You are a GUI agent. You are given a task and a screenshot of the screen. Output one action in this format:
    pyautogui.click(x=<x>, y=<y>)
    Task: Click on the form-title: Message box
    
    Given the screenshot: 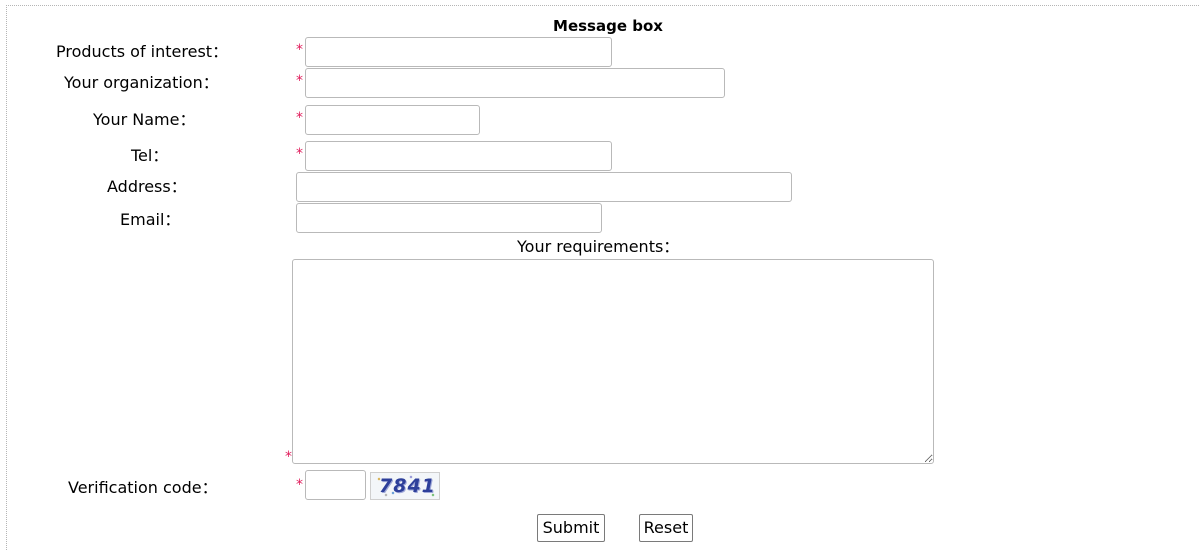 What is the action you would take?
    pyautogui.click(x=608, y=26)
    